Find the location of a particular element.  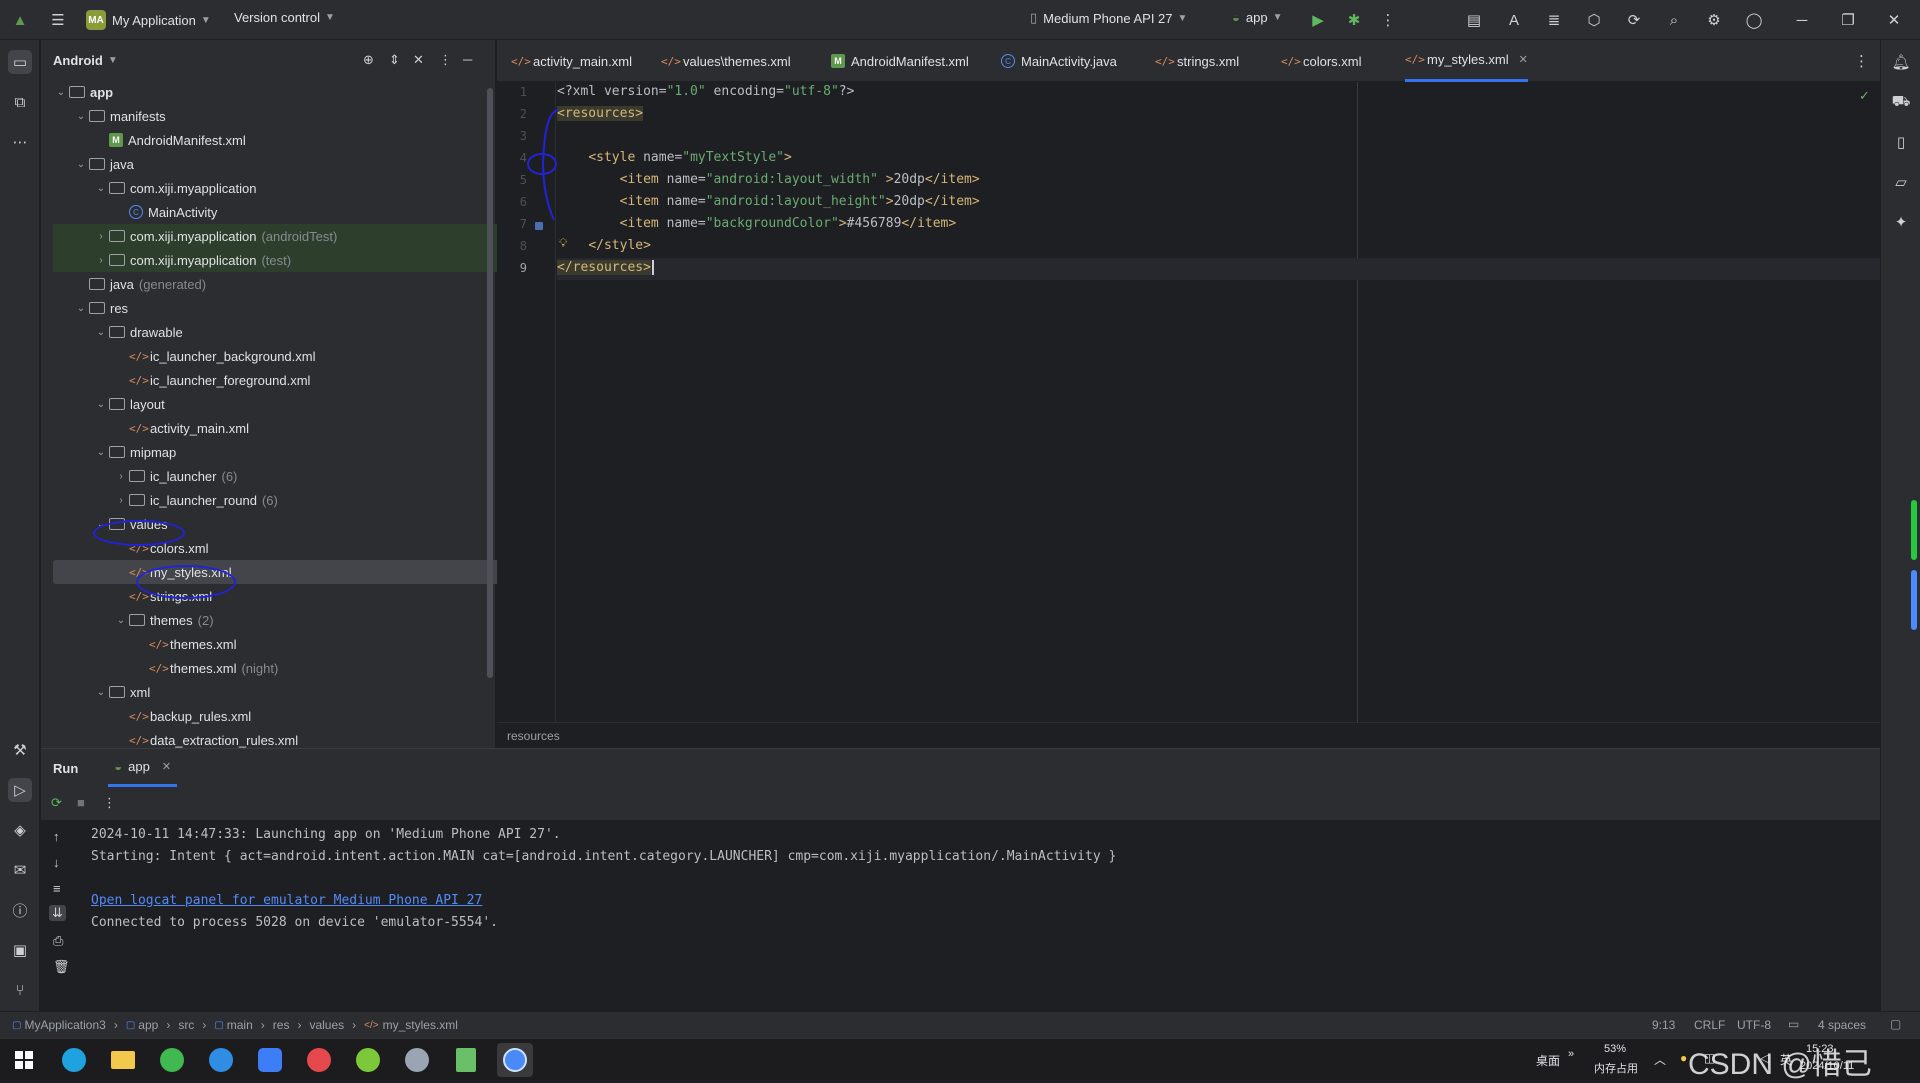

rerun-icon: ⟳ is located at coordinates (56, 803).